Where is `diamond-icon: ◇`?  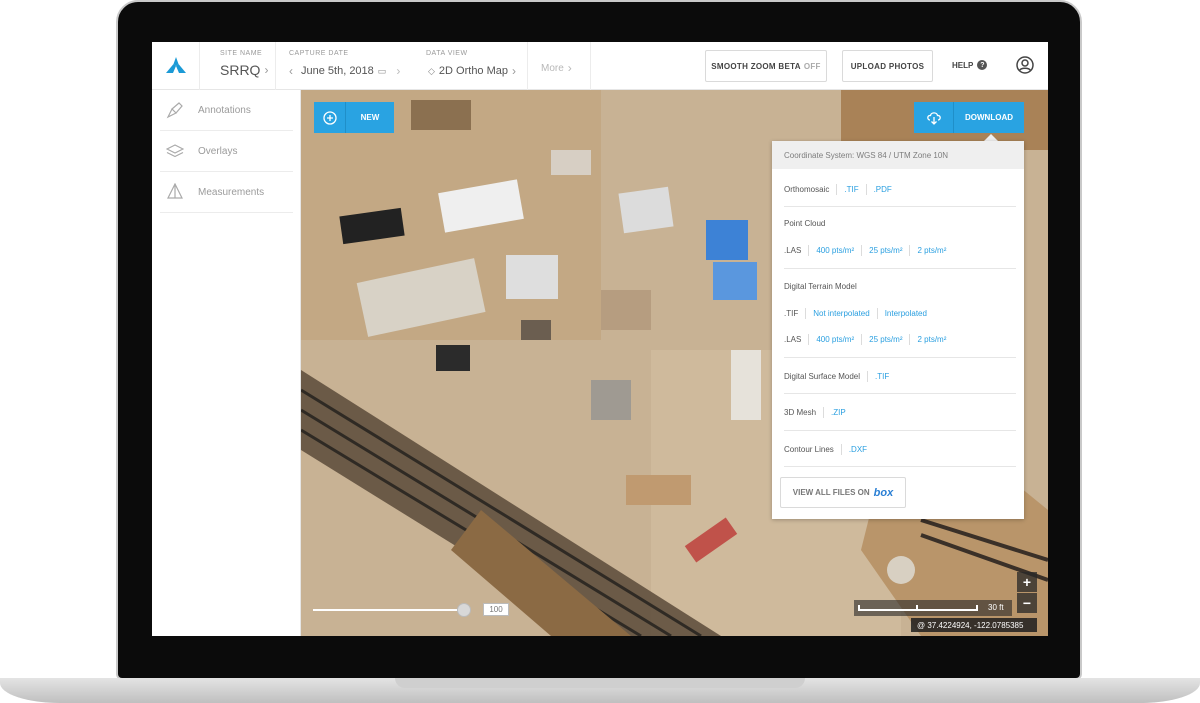
diamond-icon: ◇ is located at coordinates (431, 70).